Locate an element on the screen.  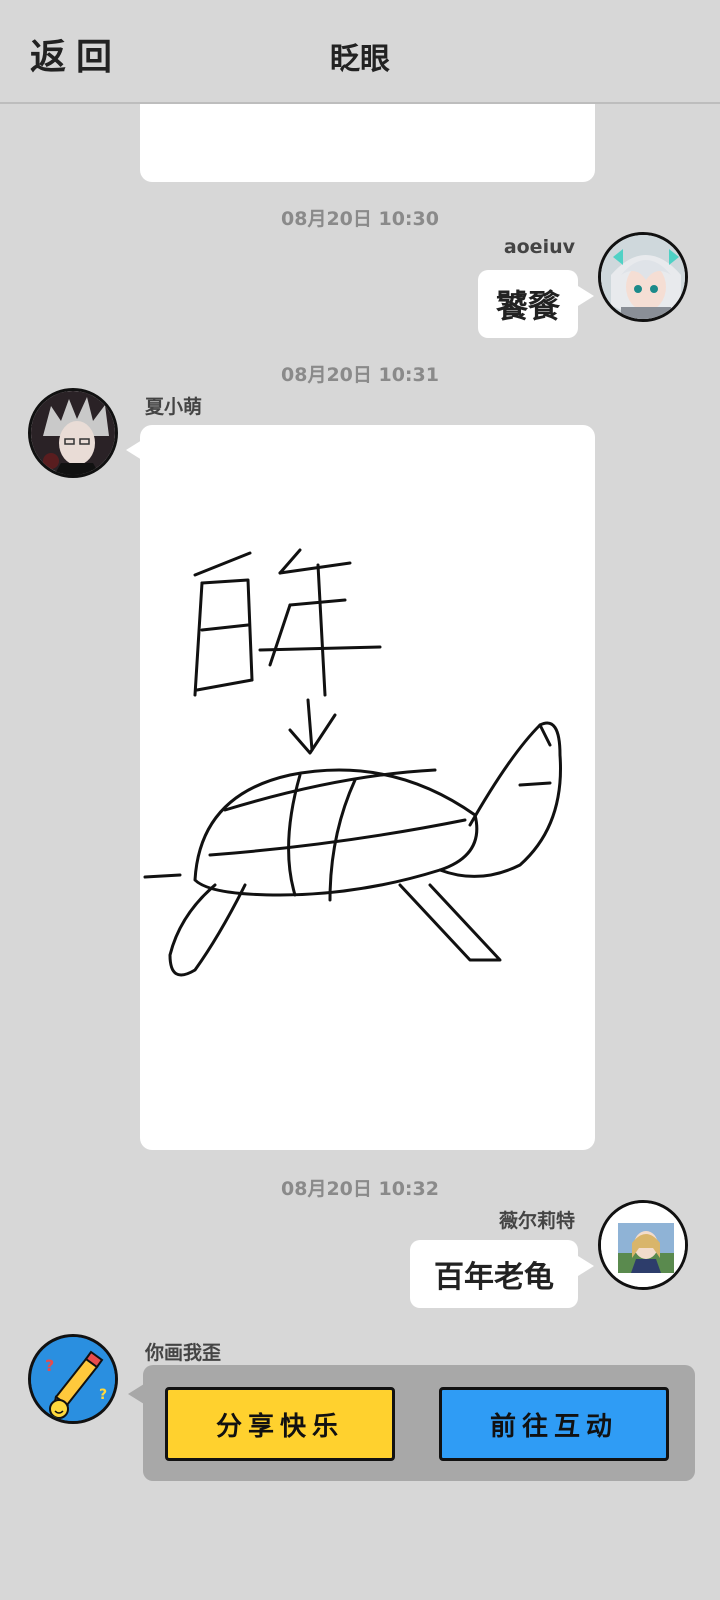
sender-name: 夏小萌 is located at coordinates (174, 407).